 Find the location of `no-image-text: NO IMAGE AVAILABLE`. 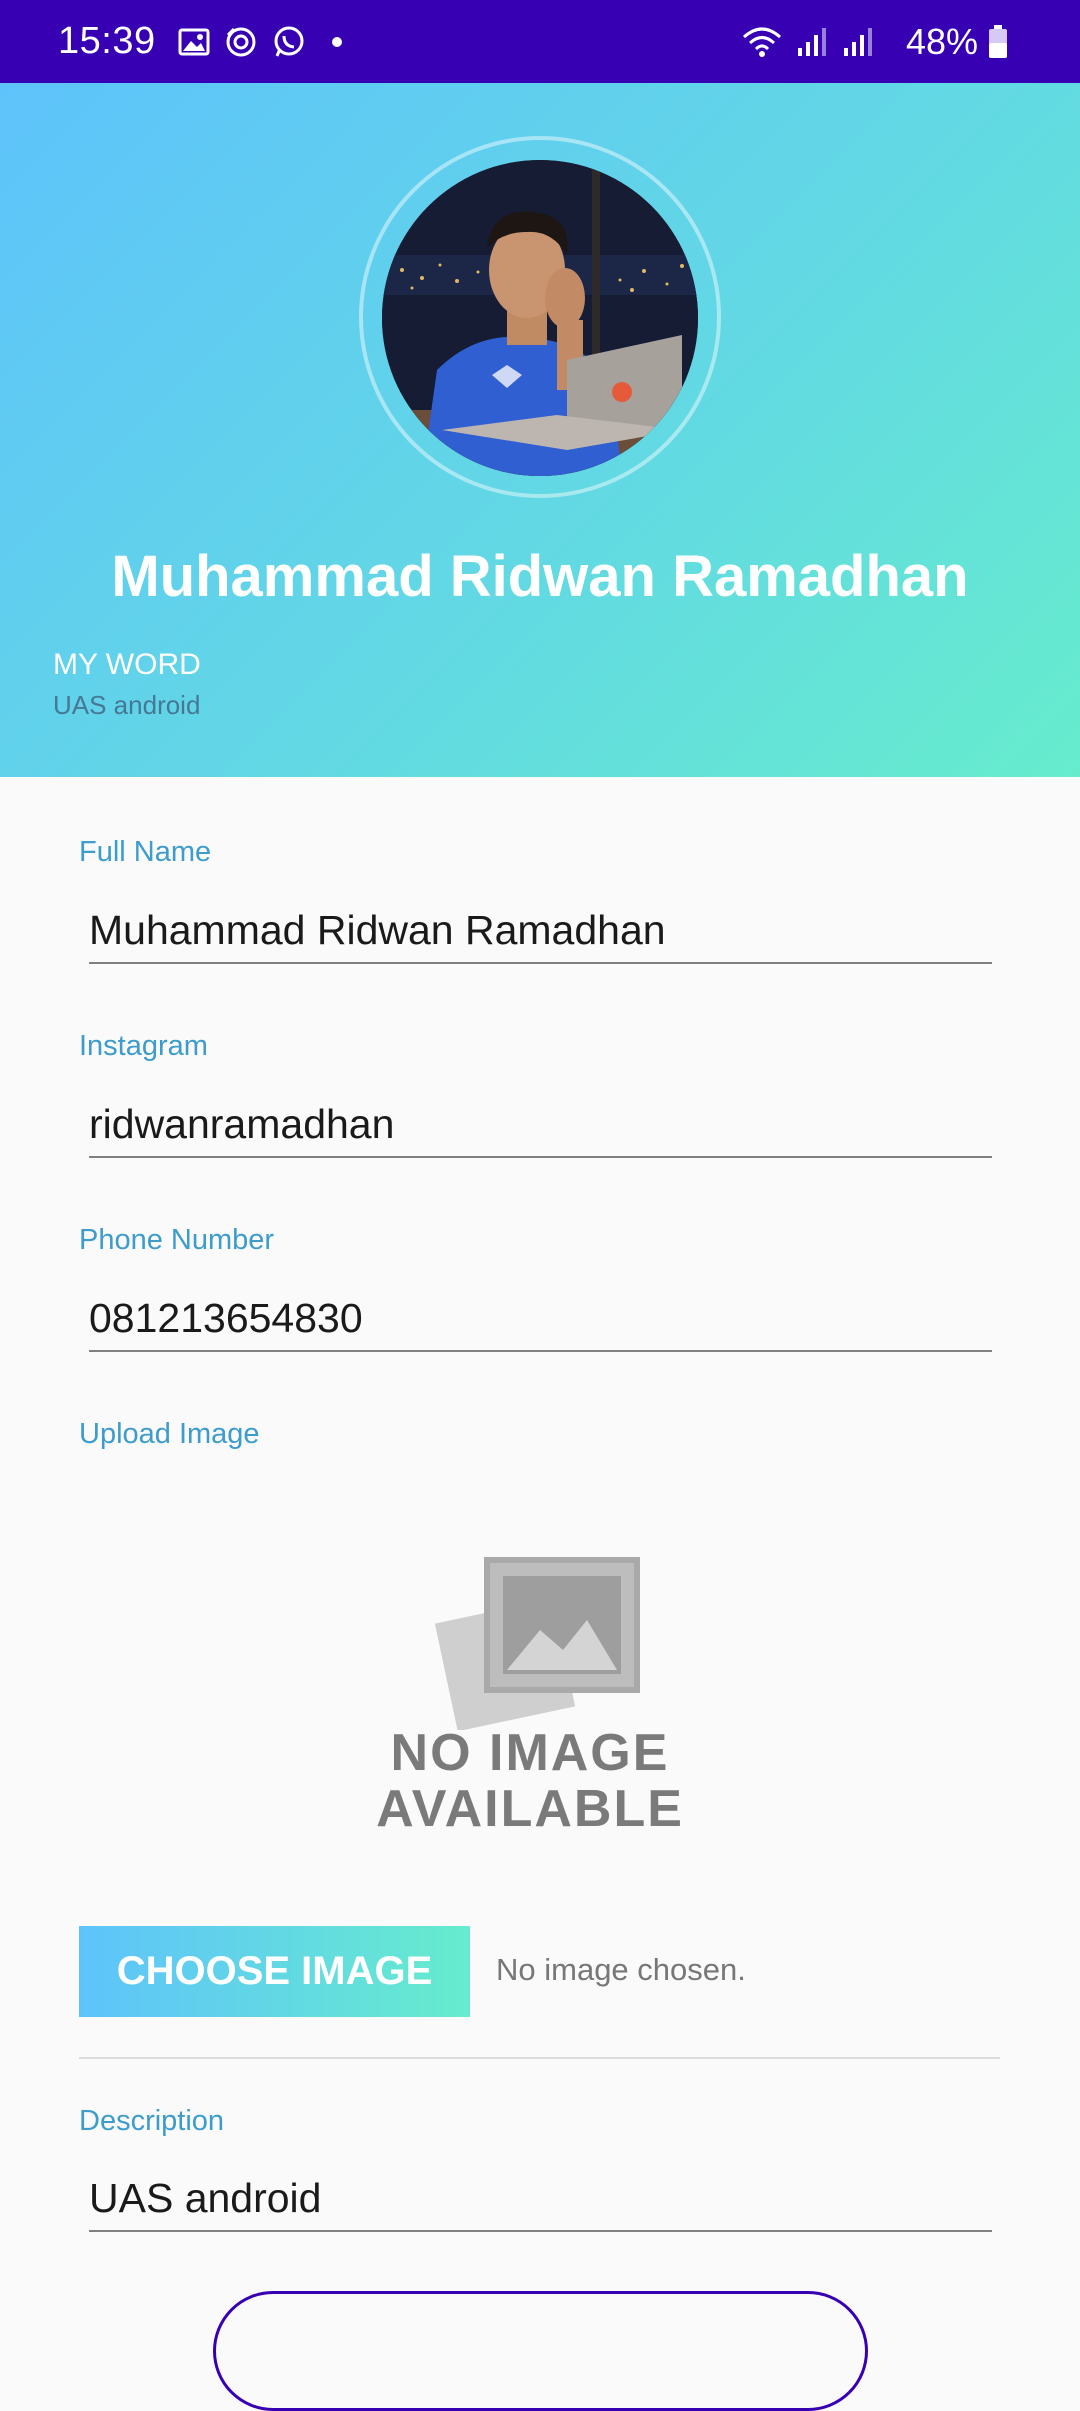

no-image-text: NO IMAGE AVAILABLE is located at coordinates (530, 1781).